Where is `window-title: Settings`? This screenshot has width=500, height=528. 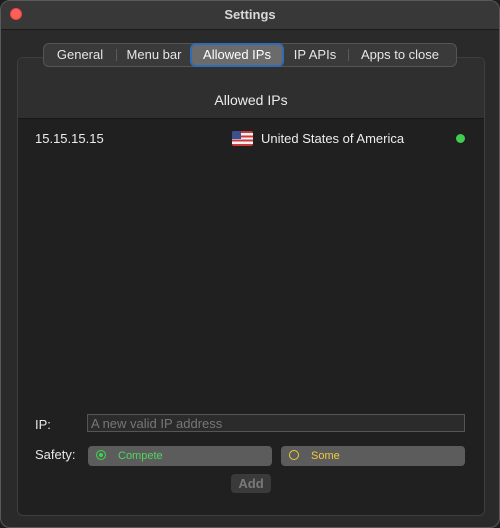 window-title: Settings is located at coordinates (250, 14).